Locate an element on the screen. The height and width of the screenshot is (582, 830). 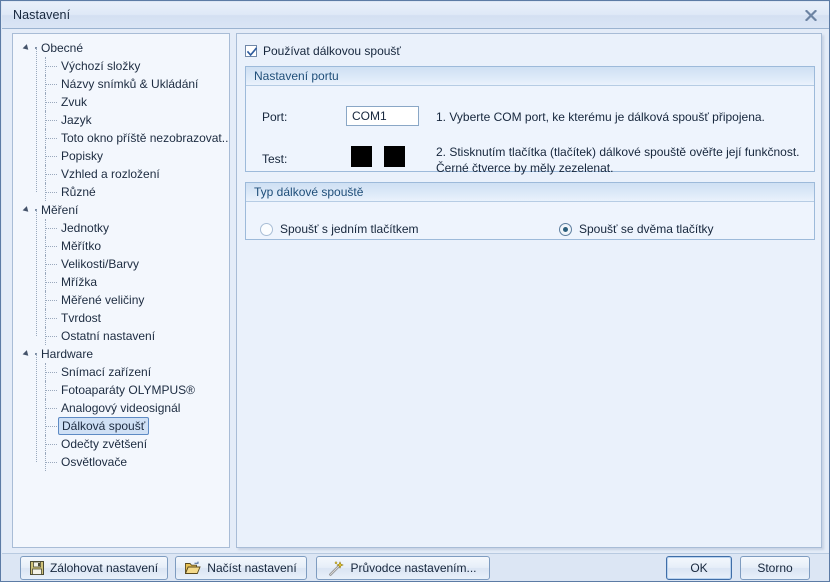
sidebar-item-10: Jednotky is located at coordinates (121, 228).